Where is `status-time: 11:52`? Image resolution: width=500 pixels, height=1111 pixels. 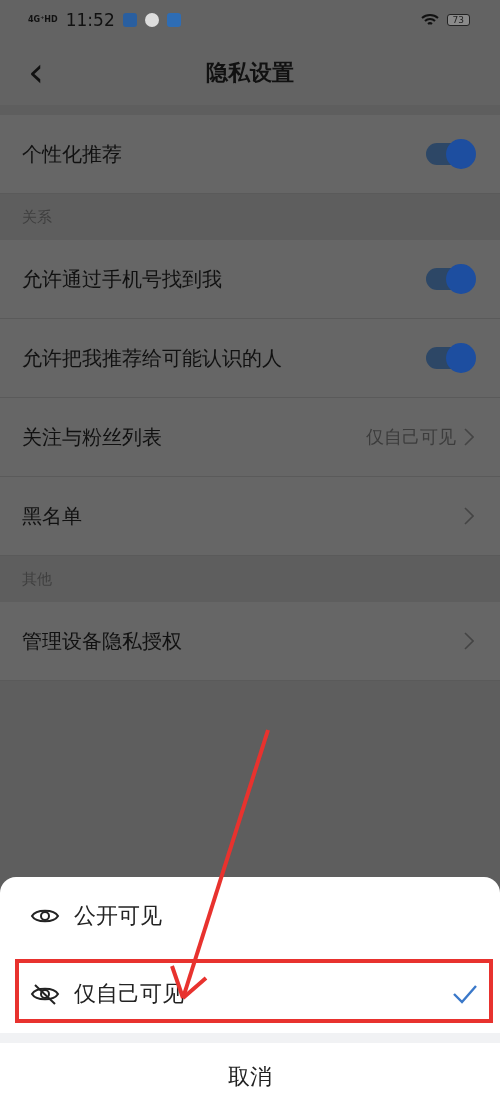 status-time: 11:52 is located at coordinates (90, 20).